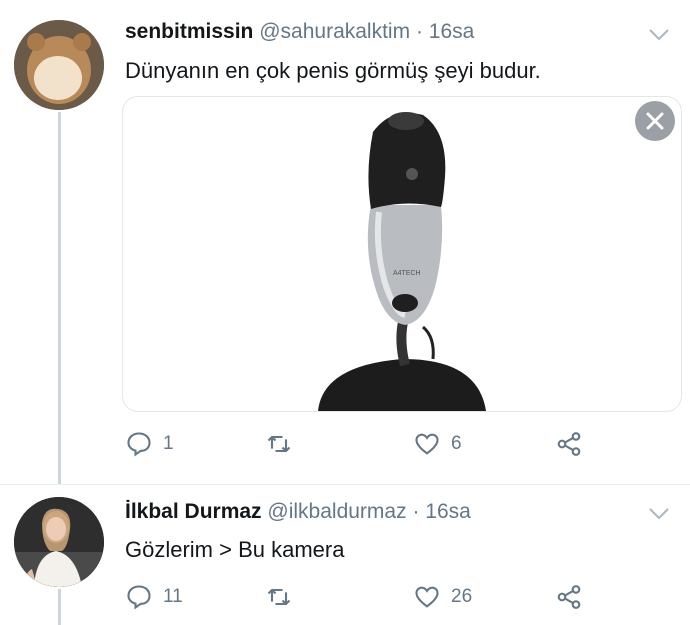 Image resolution: width=690 pixels, height=625 pixels. What do you see at coordinates (189, 31) in the screenshot?
I see `display-name: senbitmissin` at bounding box center [189, 31].